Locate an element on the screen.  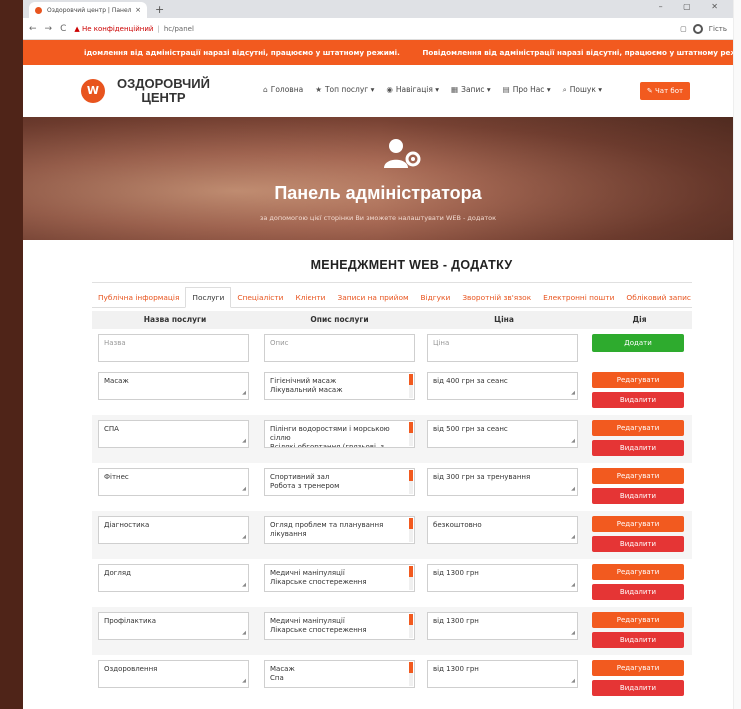
close-tab-icon: × is located at coordinates (138, 10).